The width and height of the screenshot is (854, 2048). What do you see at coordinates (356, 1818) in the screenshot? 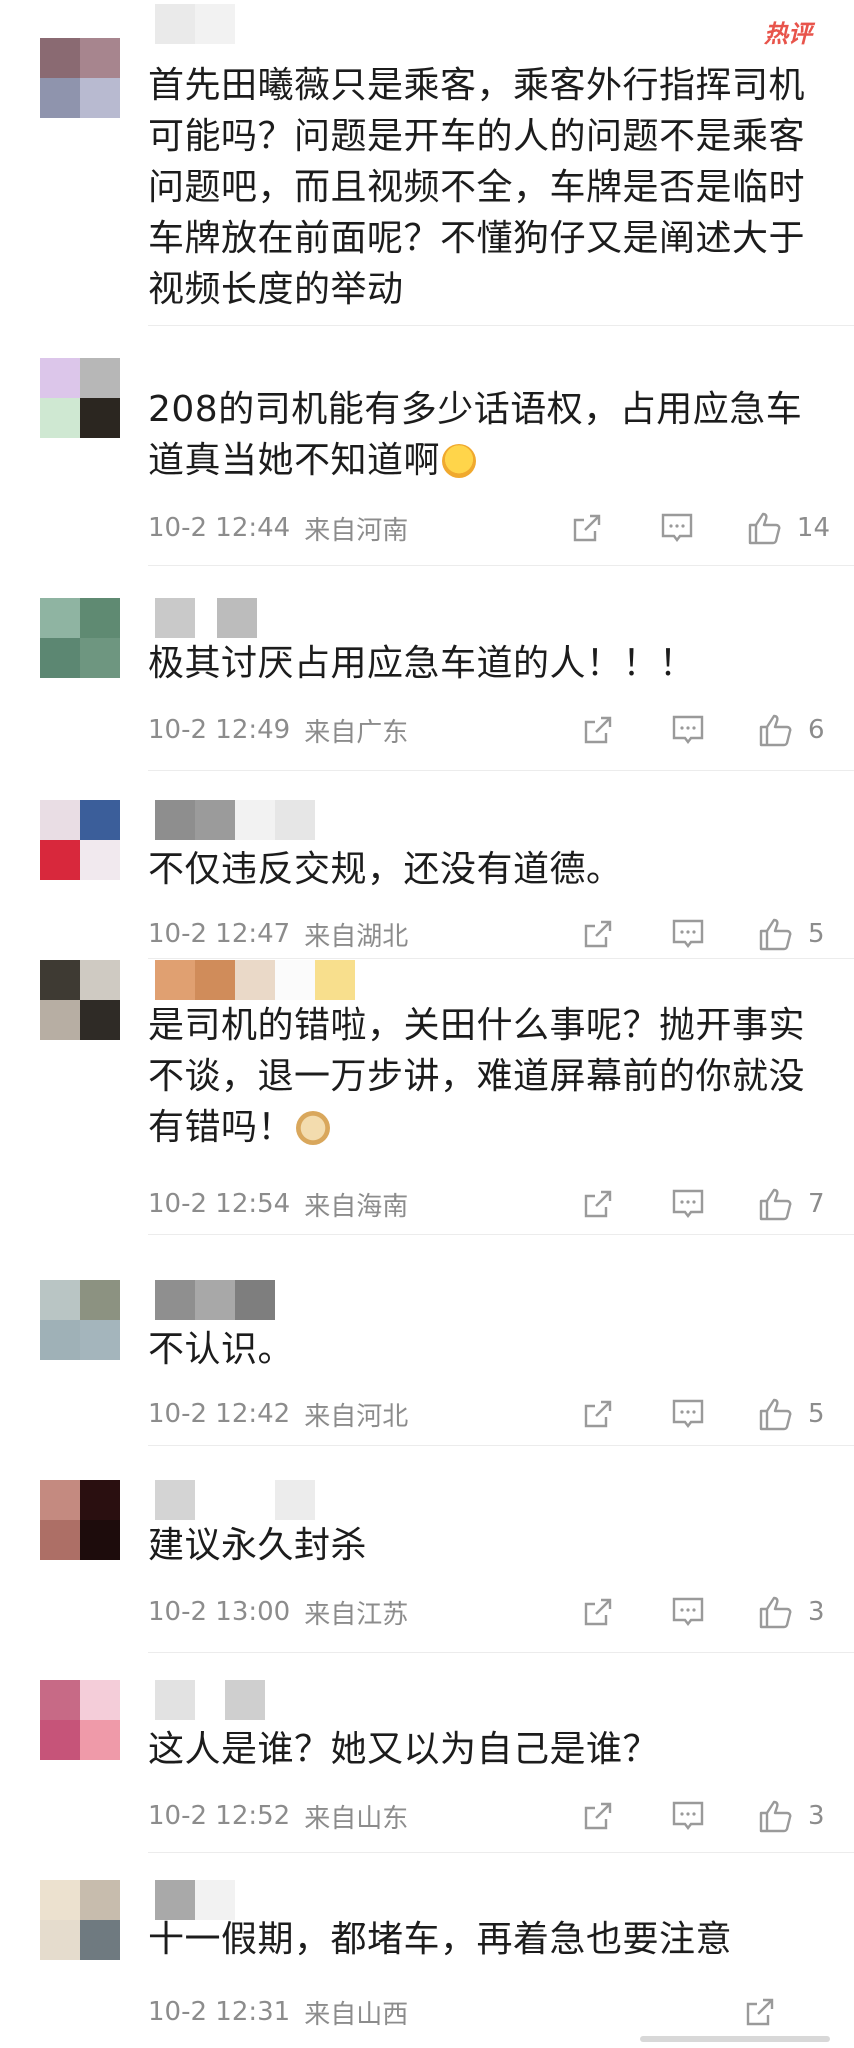
I see `comment-location: 来自山东` at bounding box center [356, 1818].